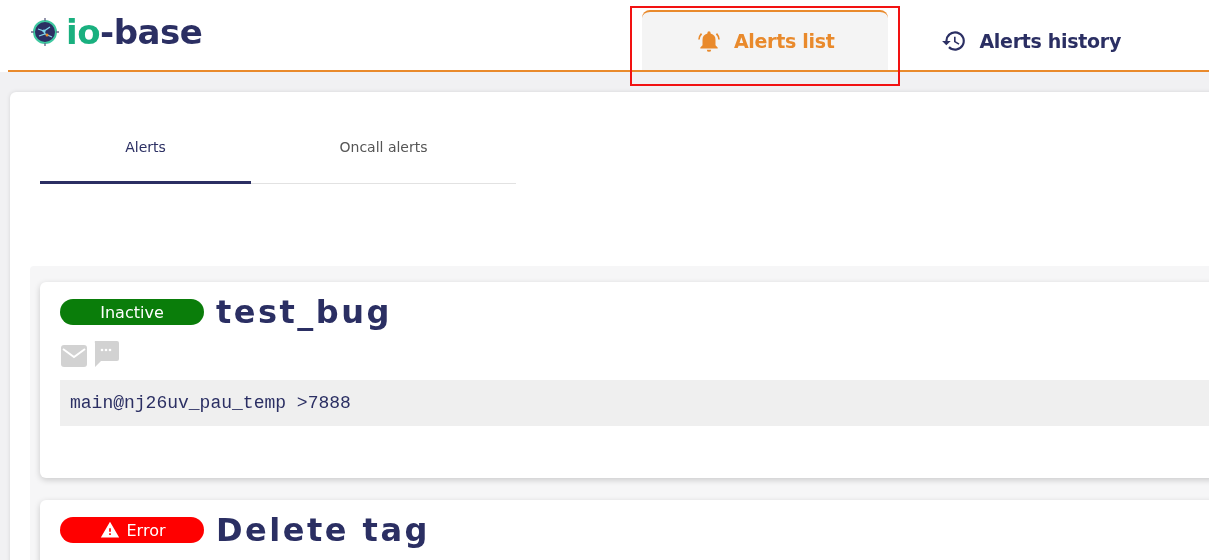 The width and height of the screenshot is (1209, 560). I want to click on bell-icon, so click(708, 41).